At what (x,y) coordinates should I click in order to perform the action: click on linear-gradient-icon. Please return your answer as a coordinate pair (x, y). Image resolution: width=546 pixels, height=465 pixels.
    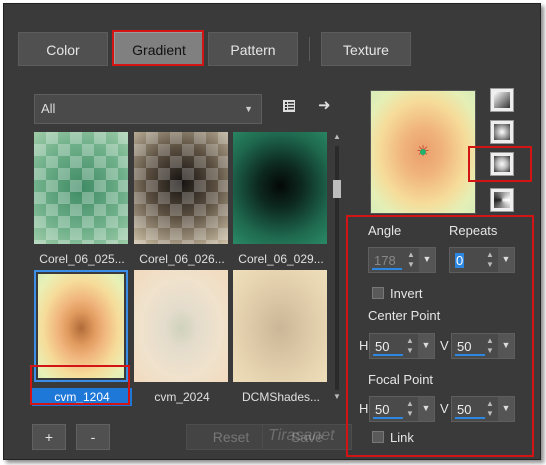
    Looking at the image, I should click on (502, 100).